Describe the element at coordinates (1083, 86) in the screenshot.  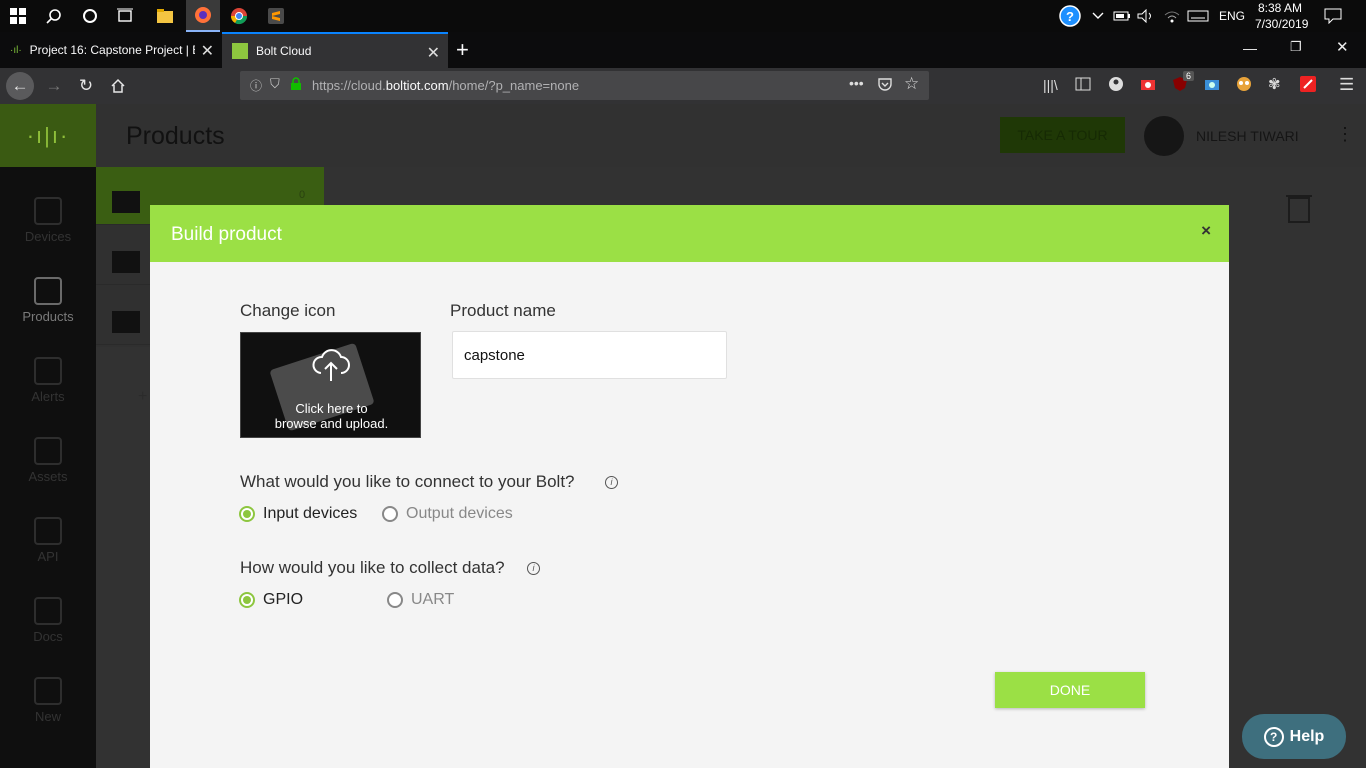
I see `sidebar-toggle-icon` at that location.